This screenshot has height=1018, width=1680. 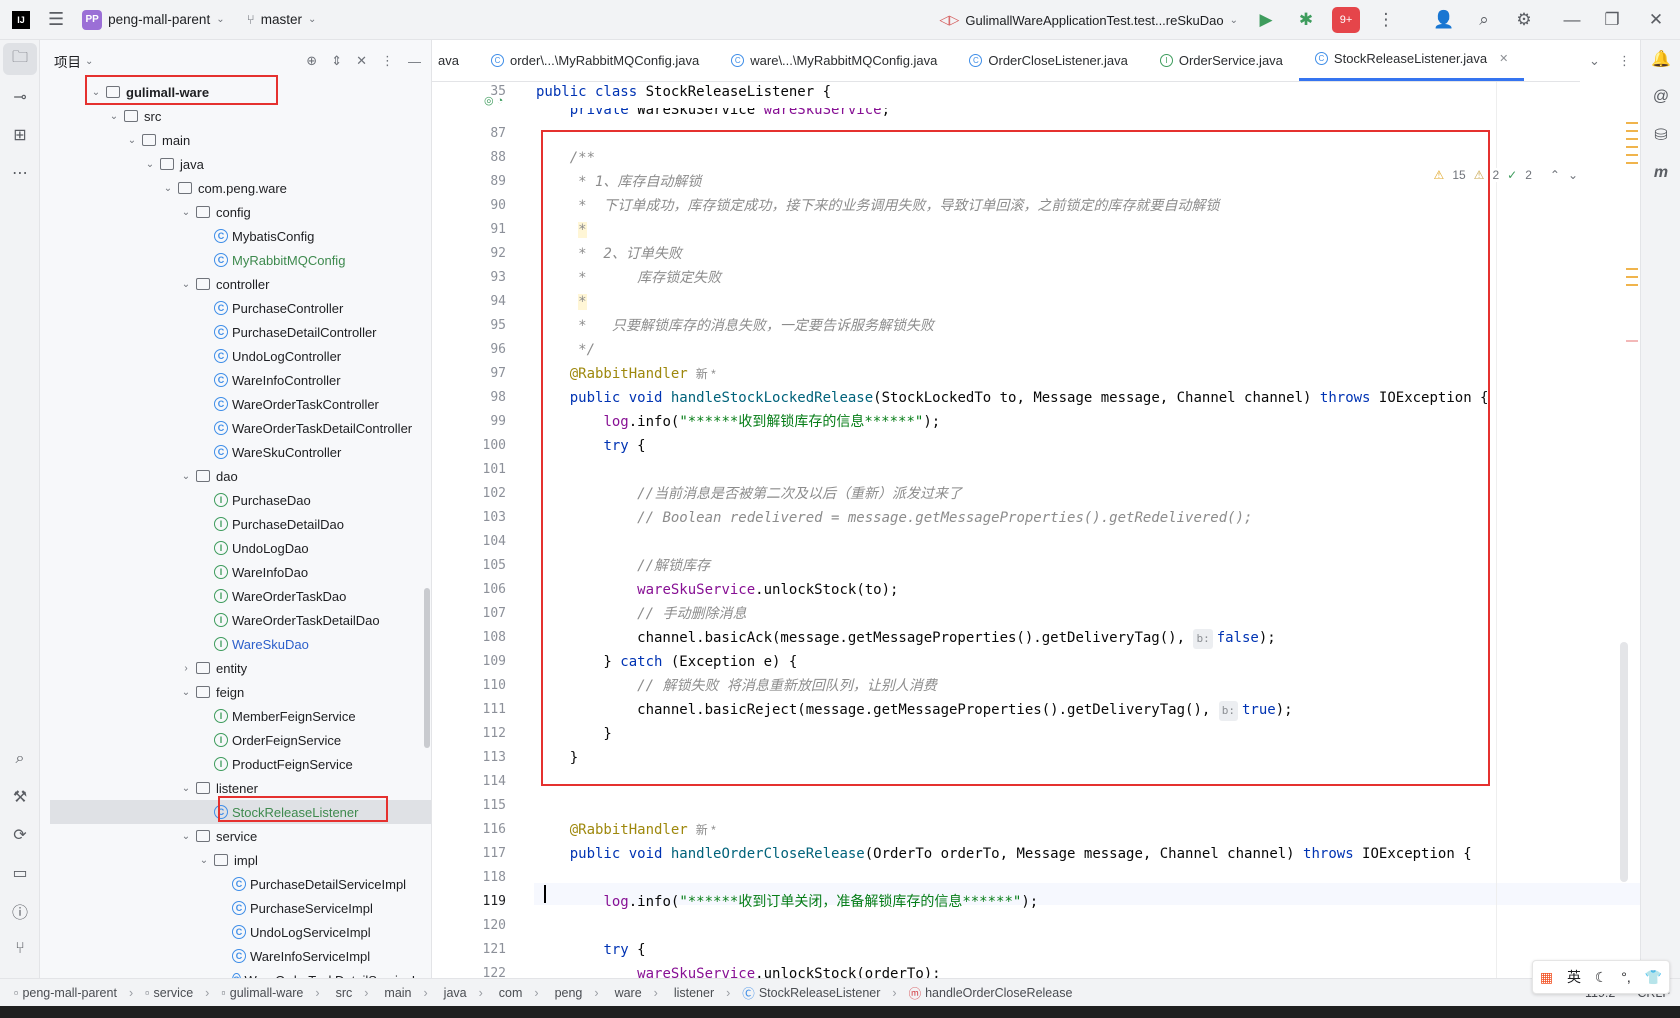 What do you see at coordinates (683, 92) in the screenshot?
I see `code-line: public class StockReleaseListener {` at bounding box center [683, 92].